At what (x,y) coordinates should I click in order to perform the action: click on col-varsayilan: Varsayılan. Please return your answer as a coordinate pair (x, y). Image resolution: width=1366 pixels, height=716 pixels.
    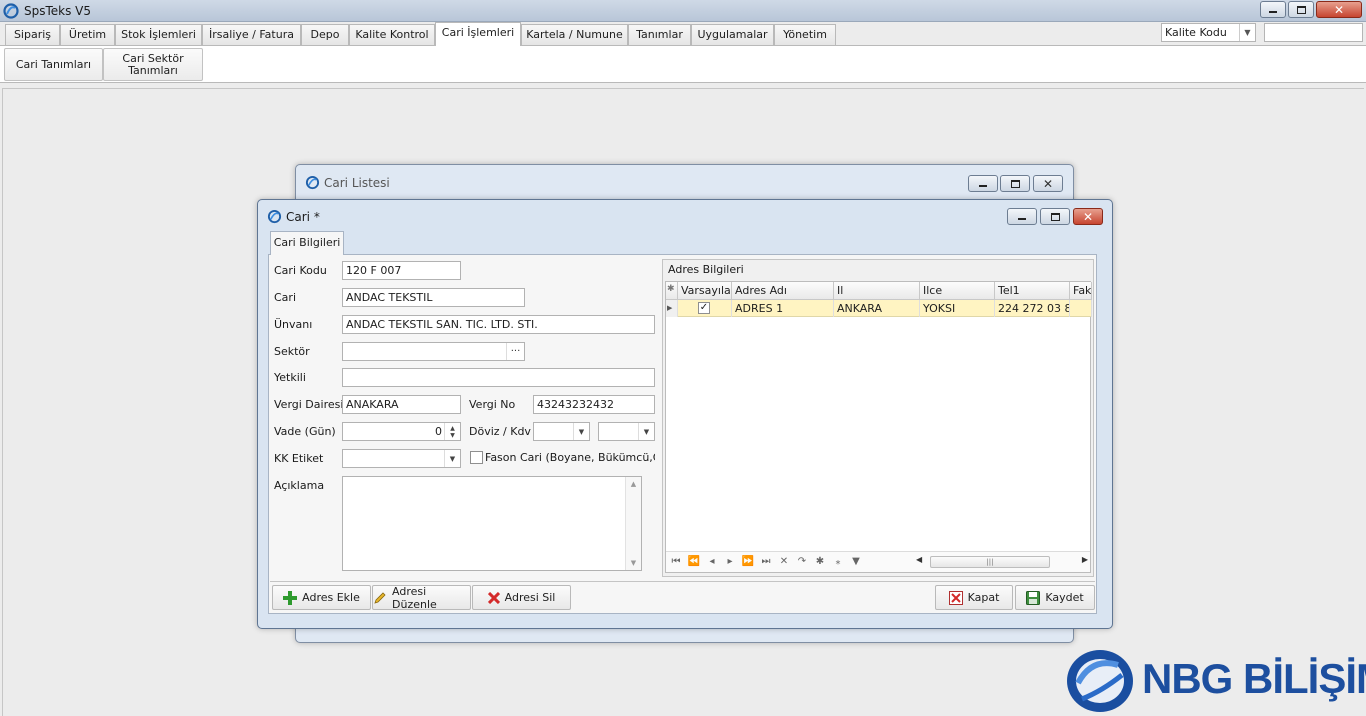
    Looking at the image, I should click on (705, 291).